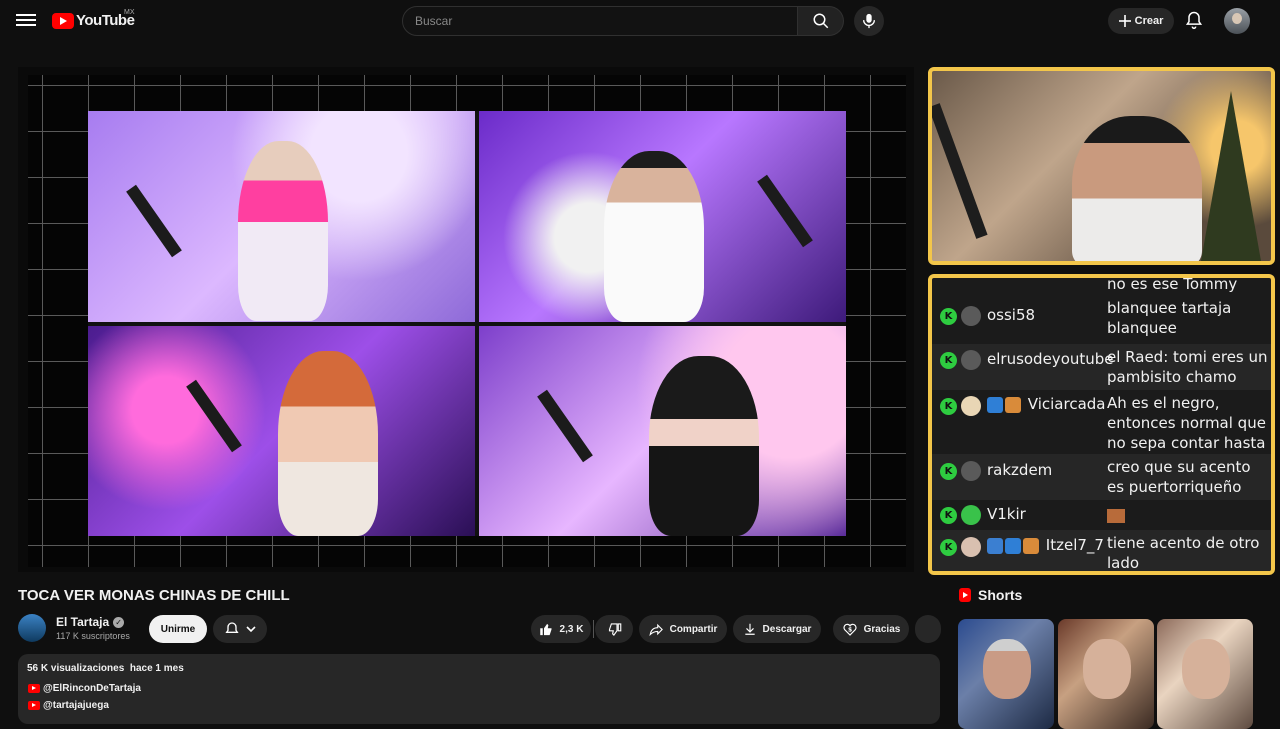 This screenshot has height=729, width=1280. I want to click on chat-message: K ossi58 blanquee tartaja blanquee, so click(1101, 320).